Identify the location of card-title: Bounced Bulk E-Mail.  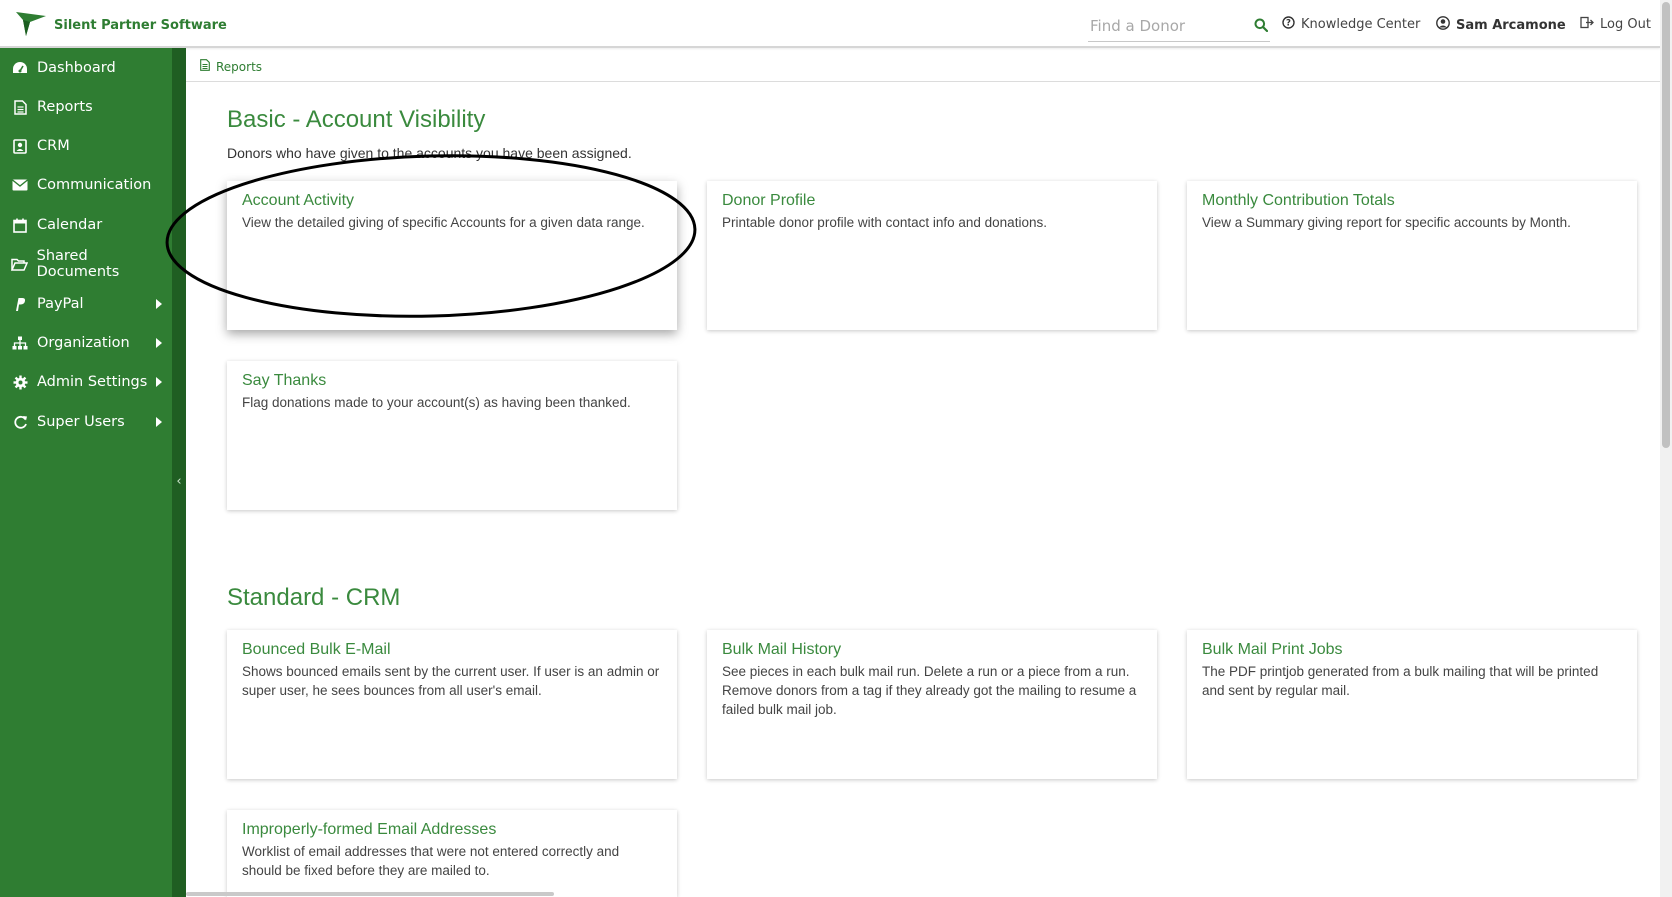
(316, 649).